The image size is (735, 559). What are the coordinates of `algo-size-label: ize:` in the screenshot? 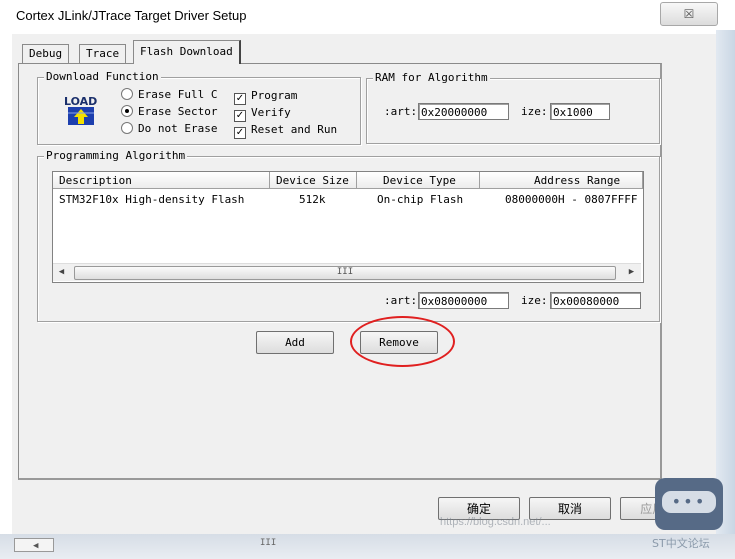 It's located at (534, 300).